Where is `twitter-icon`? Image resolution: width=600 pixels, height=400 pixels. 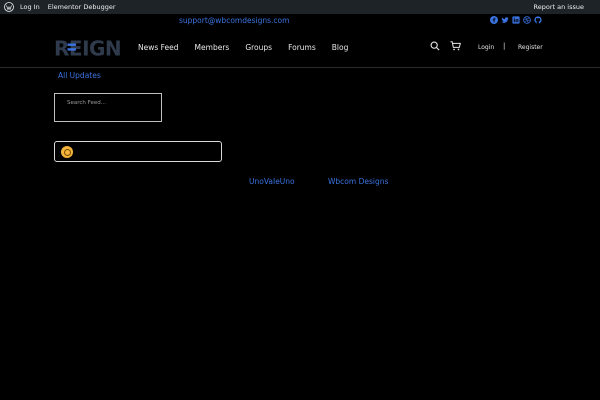 twitter-icon is located at coordinates (505, 20).